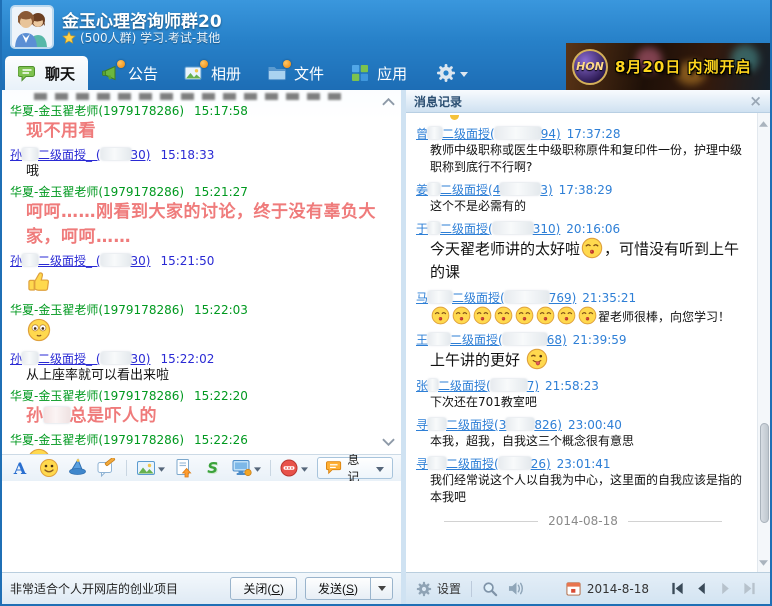 The height and width of the screenshot is (606, 772). What do you see at coordinates (496, 298) in the screenshot?
I see `sender-link: 马 二级面授(769)` at bounding box center [496, 298].